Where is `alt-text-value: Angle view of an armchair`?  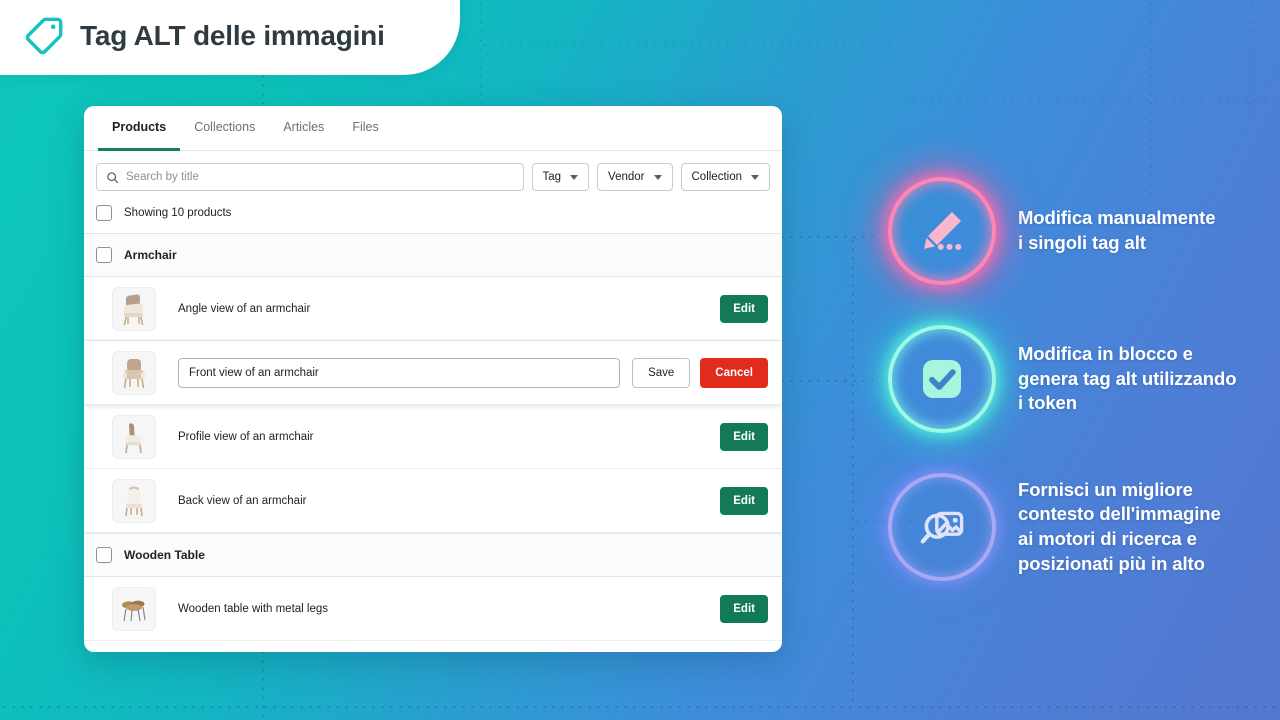
alt-text-value: Angle view of an armchair is located at coordinates (244, 308).